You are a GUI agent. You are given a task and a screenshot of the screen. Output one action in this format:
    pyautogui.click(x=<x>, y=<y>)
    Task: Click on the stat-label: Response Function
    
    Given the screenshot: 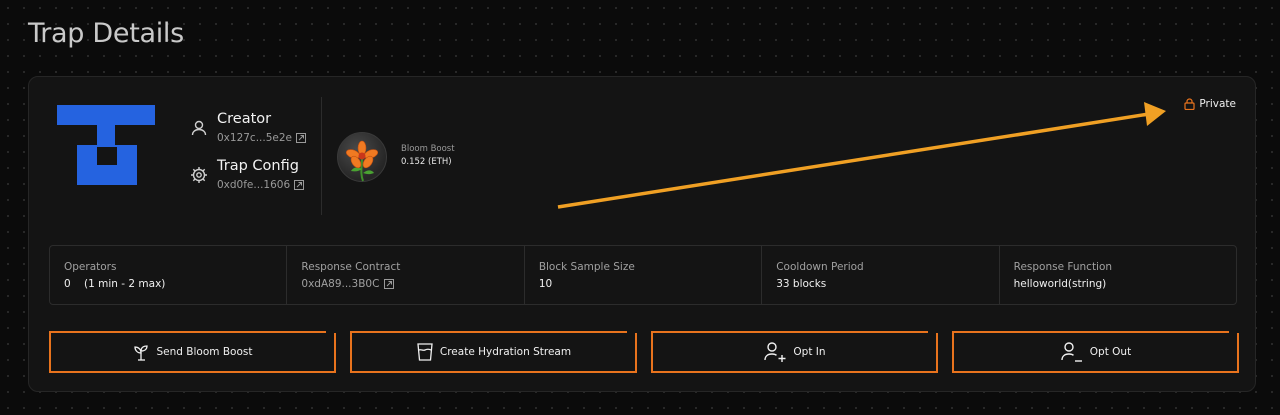 What is the action you would take?
    pyautogui.click(x=1063, y=267)
    